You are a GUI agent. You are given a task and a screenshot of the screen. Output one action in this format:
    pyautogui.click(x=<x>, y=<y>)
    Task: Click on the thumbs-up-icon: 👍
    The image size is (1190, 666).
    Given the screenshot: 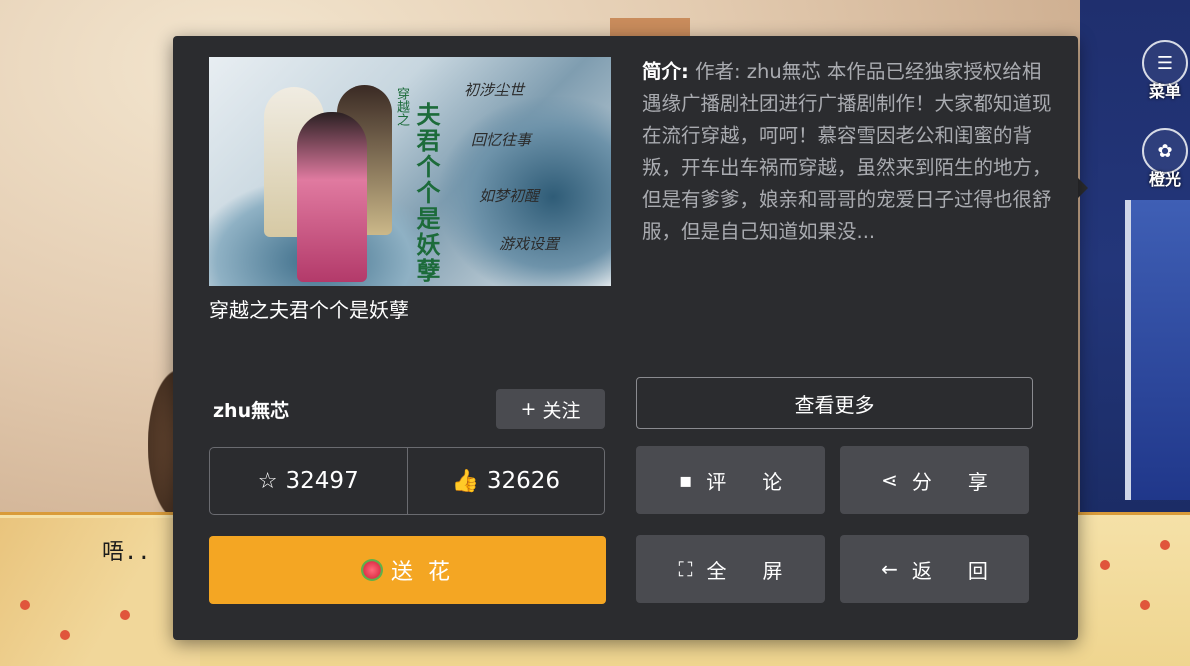 What is the action you would take?
    pyautogui.click(x=465, y=481)
    